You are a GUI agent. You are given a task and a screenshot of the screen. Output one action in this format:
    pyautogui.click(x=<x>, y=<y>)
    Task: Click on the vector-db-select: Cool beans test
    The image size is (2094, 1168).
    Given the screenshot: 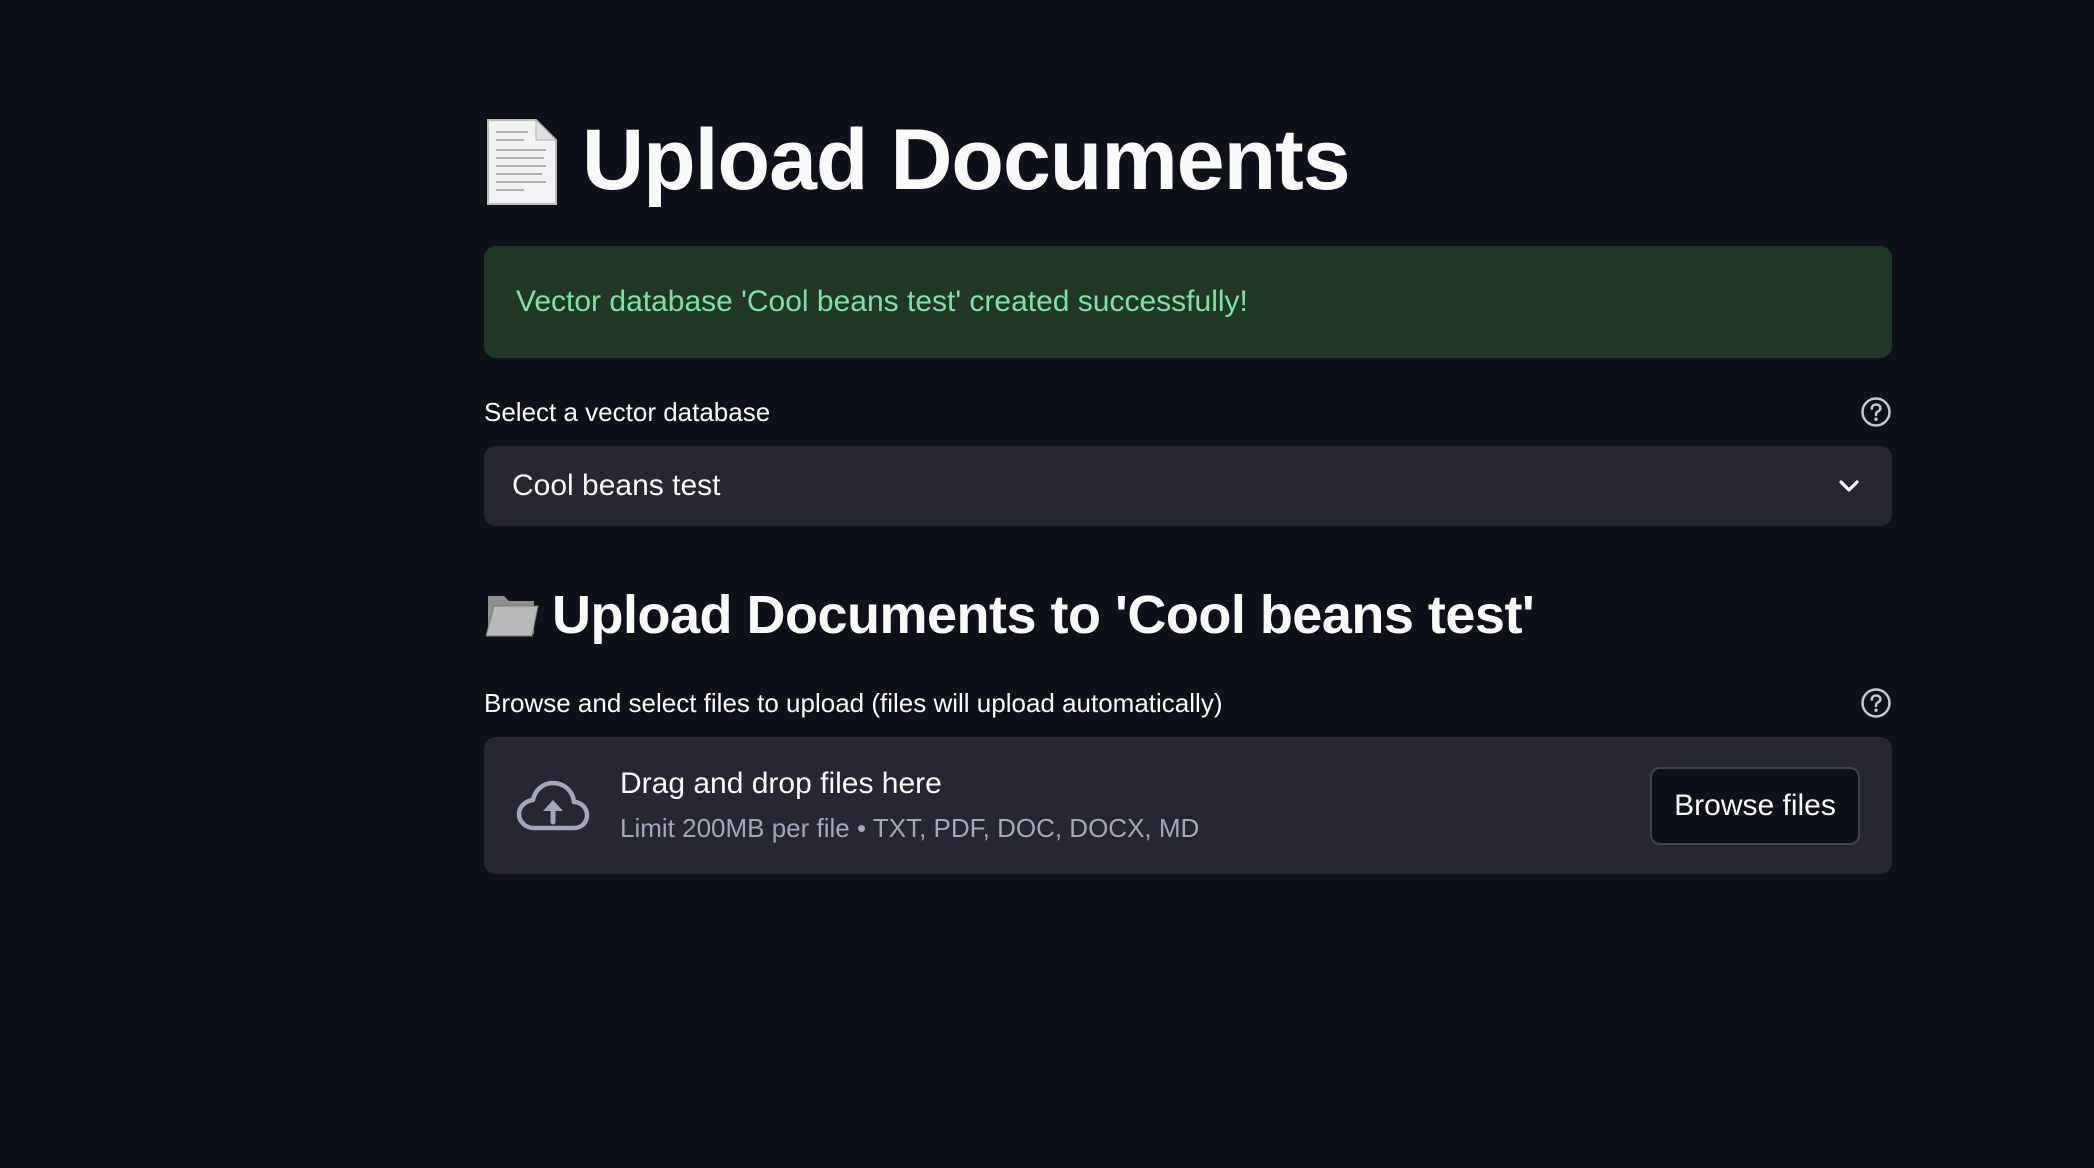 What is the action you would take?
    pyautogui.click(x=1188, y=486)
    